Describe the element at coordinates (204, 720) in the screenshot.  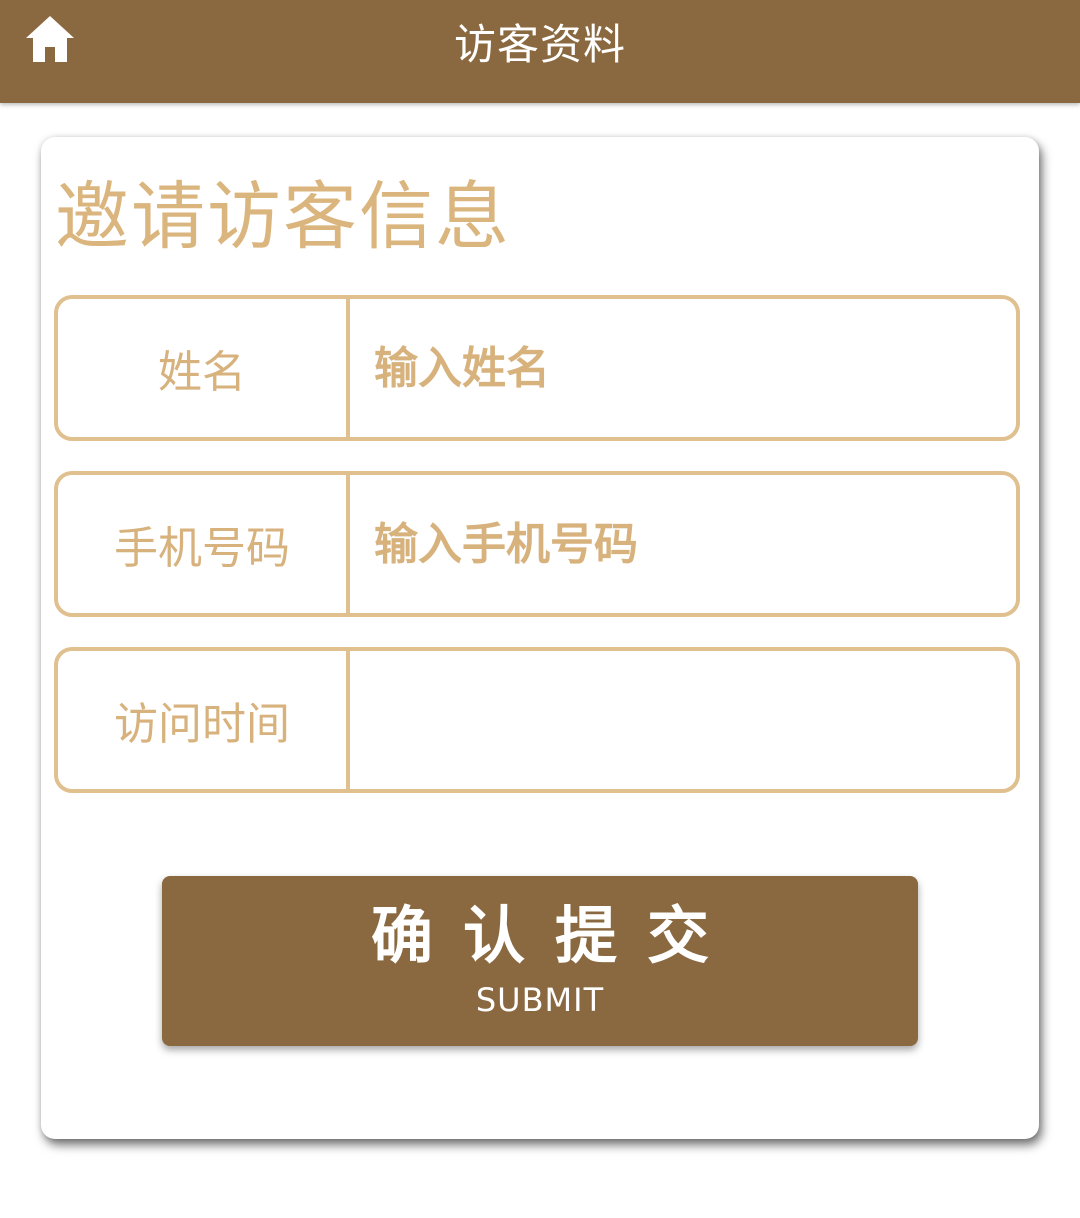
I see `visit-time-label: 访问时间` at that location.